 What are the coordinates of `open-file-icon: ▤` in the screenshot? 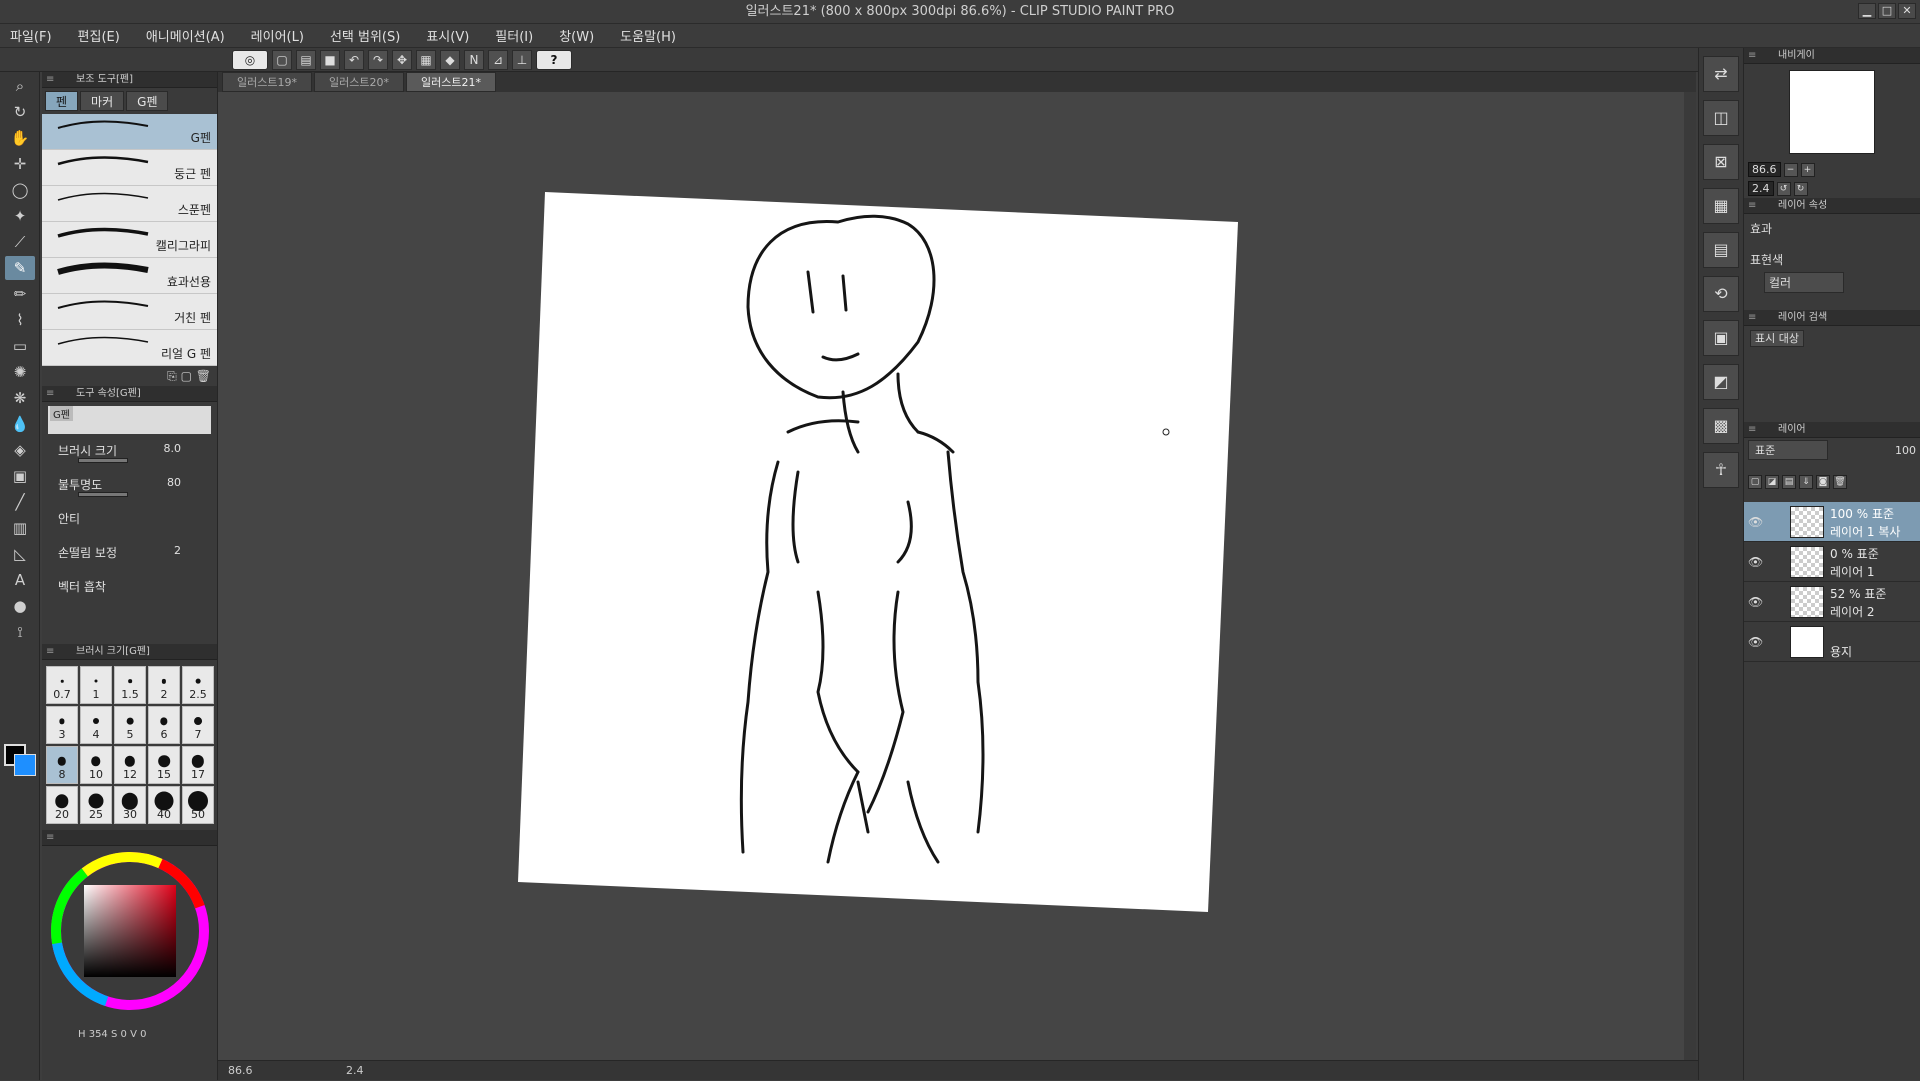 It's located at (306, 60).